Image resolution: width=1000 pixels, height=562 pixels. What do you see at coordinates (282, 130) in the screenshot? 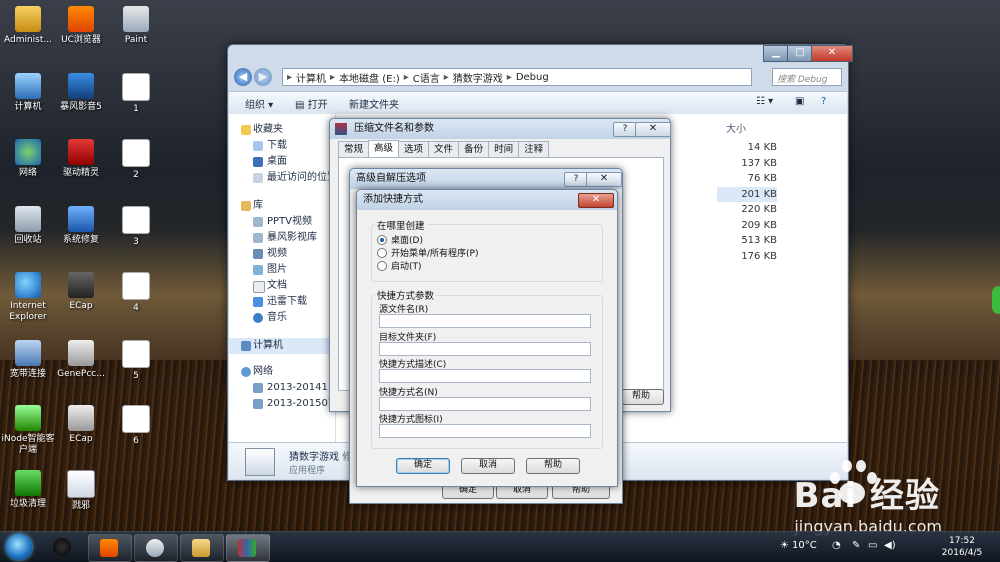
I see `nav-favorites: 收藏夹` at bounding box center [282, 130].